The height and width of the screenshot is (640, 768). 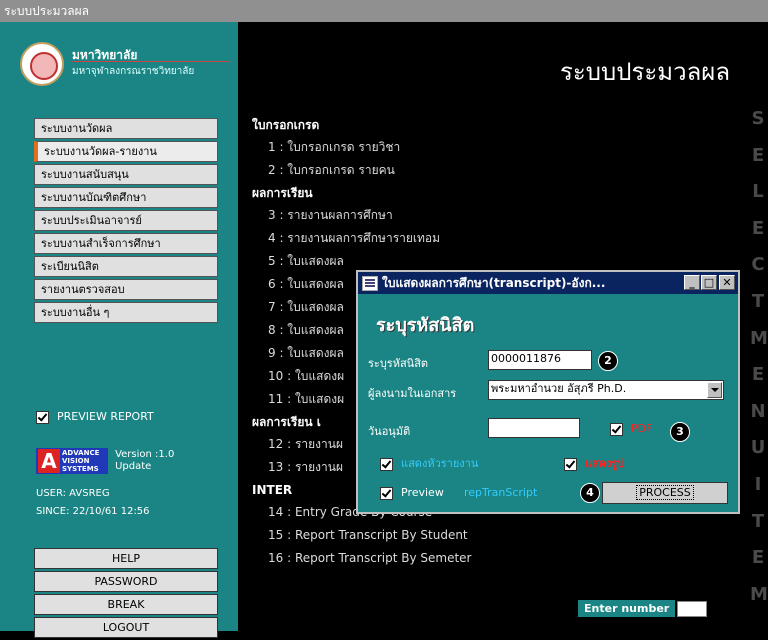 What do you see at coordinates (126, 581) in the screenshot?
I see `password-button: PASSWORD` at bounding box center [126, 581].